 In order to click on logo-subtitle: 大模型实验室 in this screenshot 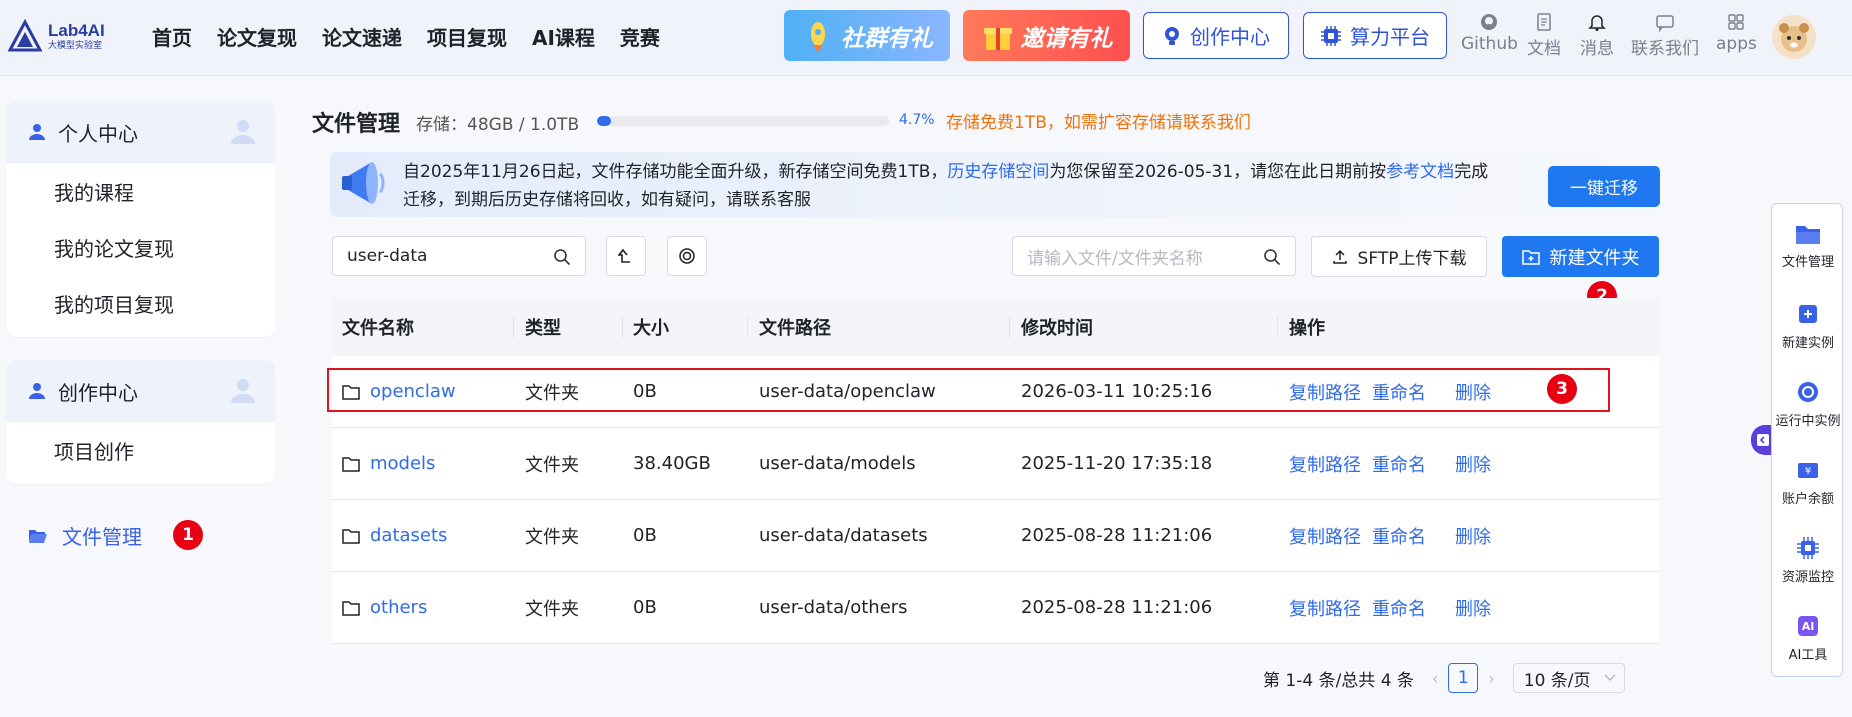, I will do `click(75, 45)`.